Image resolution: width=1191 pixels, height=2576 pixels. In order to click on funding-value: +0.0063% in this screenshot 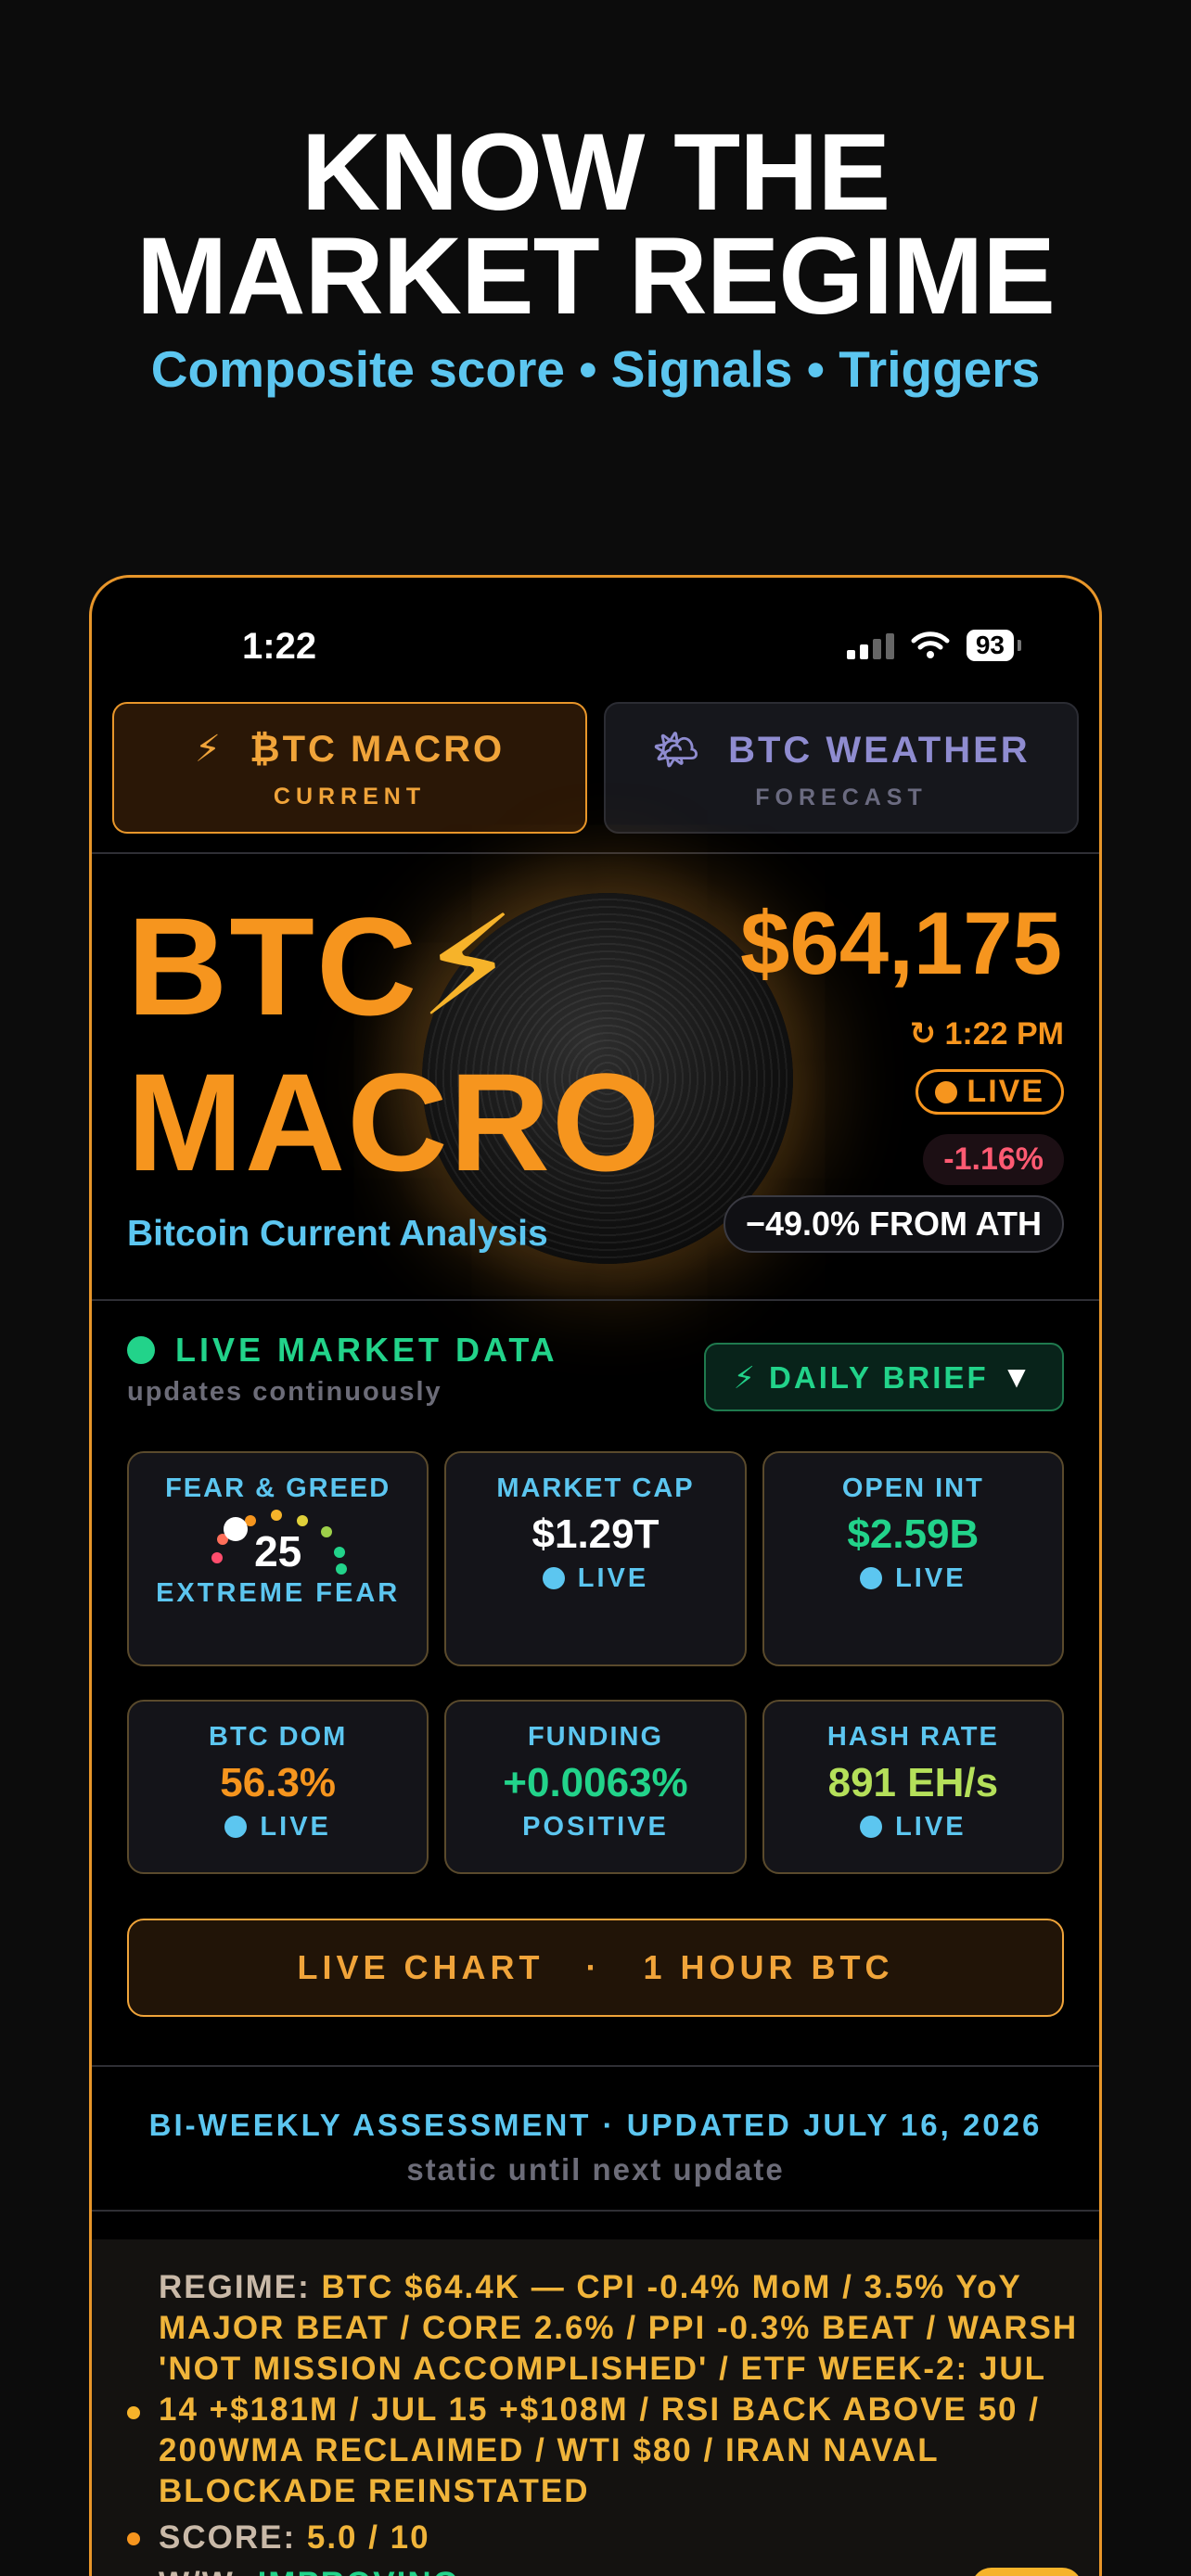, I will do `click(595, 1782)`.